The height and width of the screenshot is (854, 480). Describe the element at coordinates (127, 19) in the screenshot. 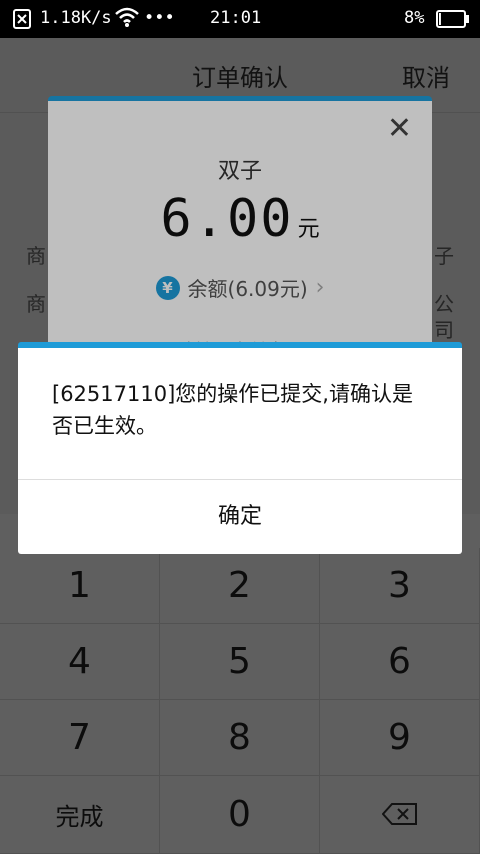

I see `wifi-icon` at that location.